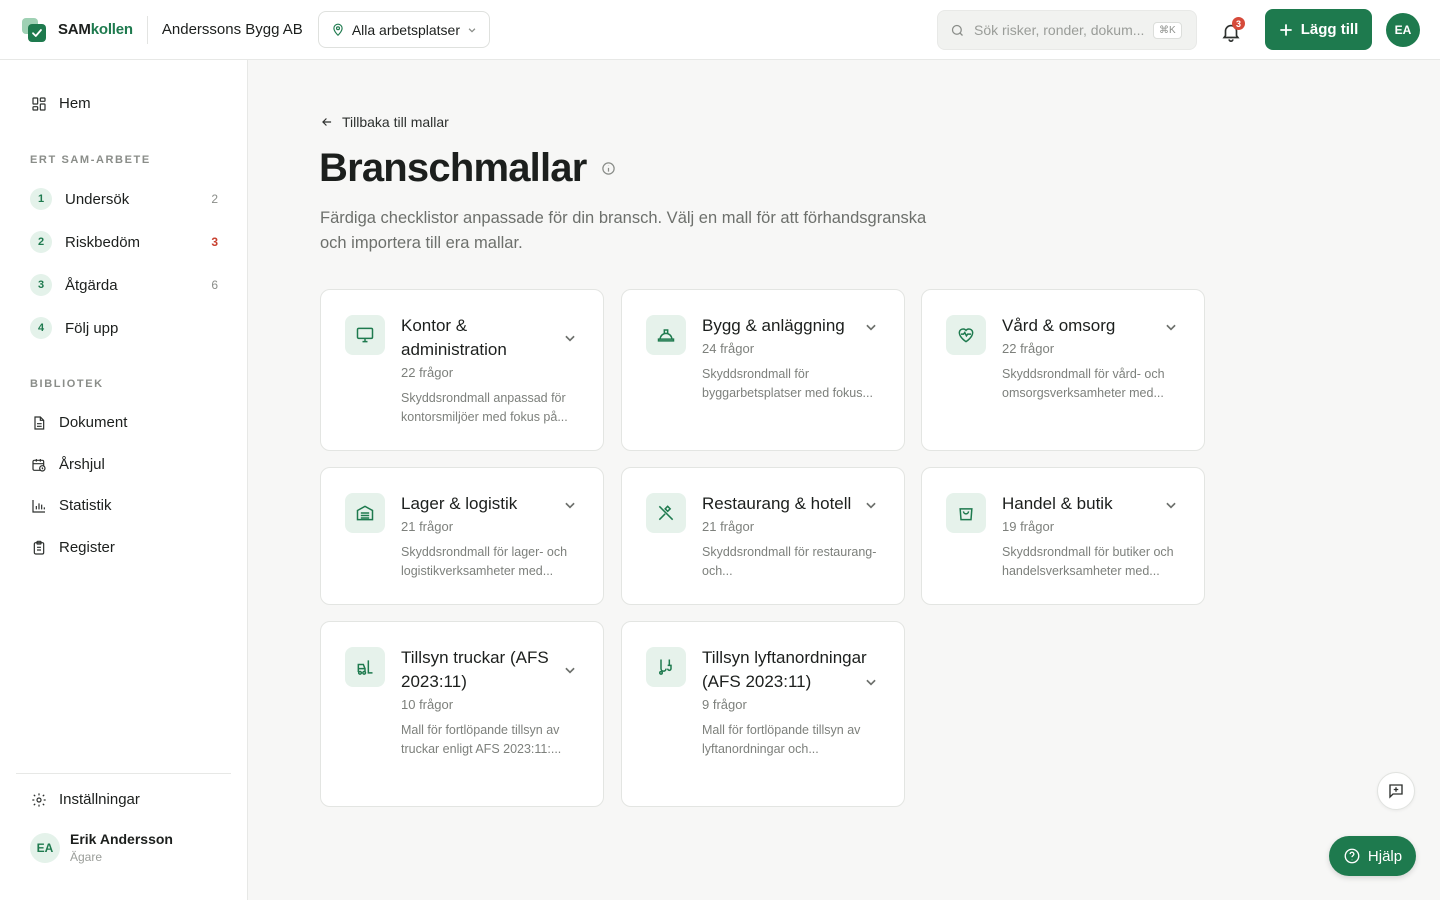  Describe the element at coordinates (124, 328) in the screenshot. I see `sidebar-item-folj-upp: 4 Följ upp` at that location.